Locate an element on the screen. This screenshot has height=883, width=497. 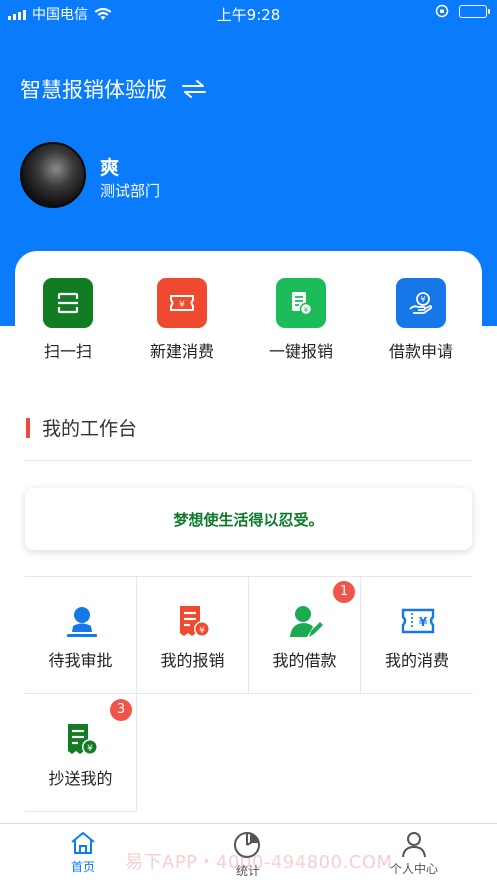
ticket-icon: ¥ is located at coordinates (182, 303).